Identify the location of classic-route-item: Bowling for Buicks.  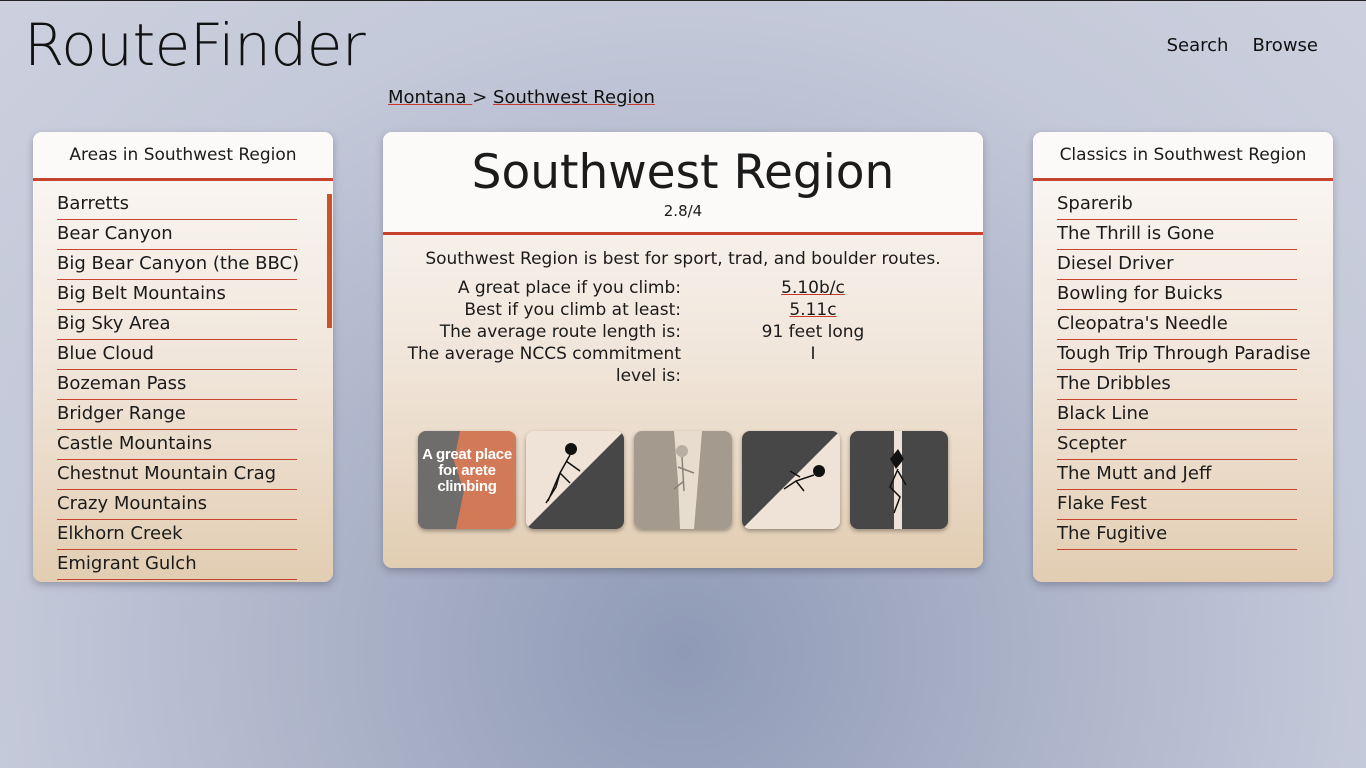
(1177, 295).